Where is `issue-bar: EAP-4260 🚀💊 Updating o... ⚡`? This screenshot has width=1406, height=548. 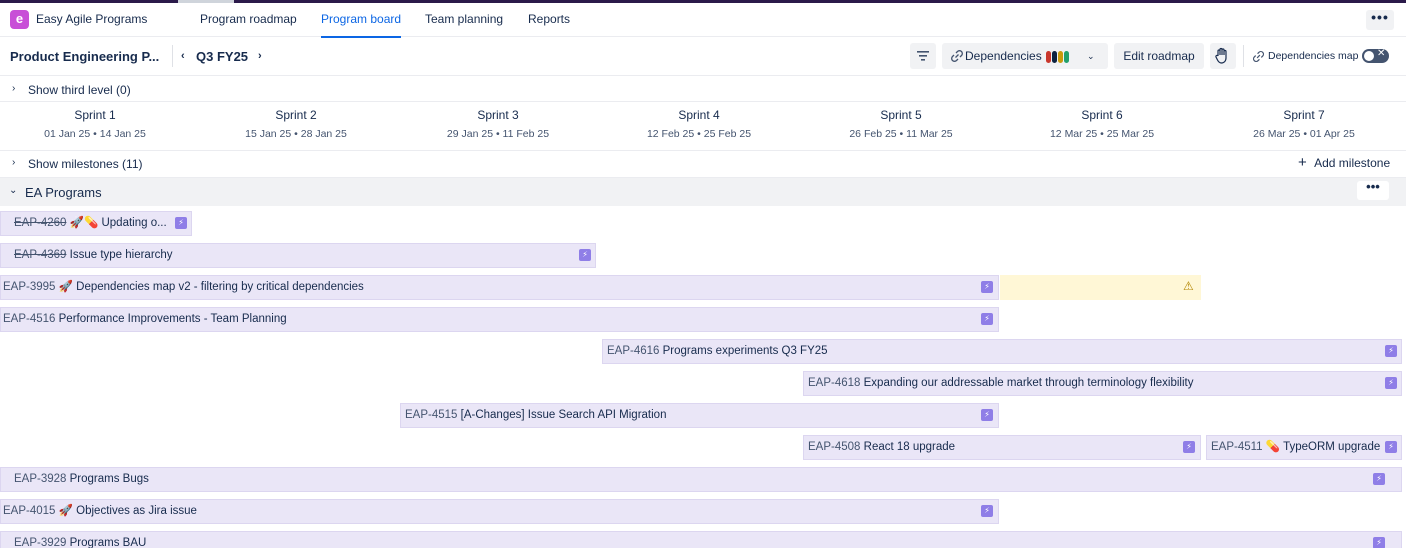
issue-bar: EAP-4260 🚀💊 Updating o... ⚡ is located at coordinates (96, 223).